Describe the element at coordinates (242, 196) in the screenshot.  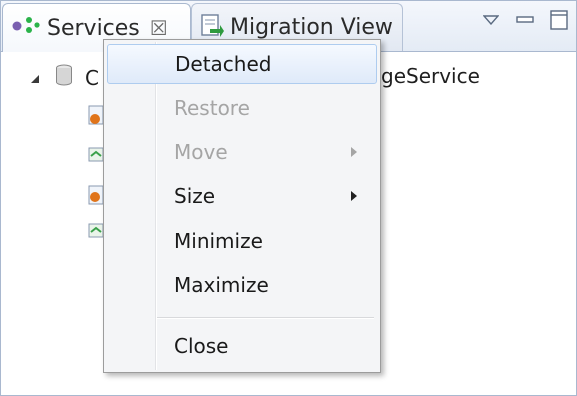
I see `menu-item-size: Size` at that location.